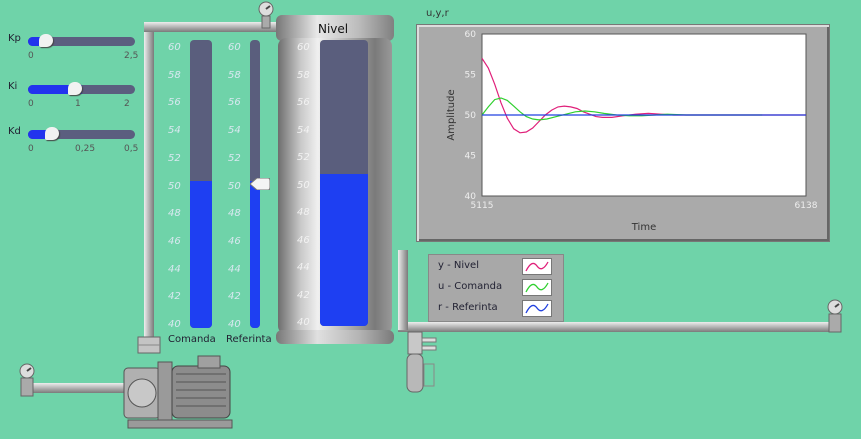  What do you see at coordinates (14, 131) in the screenshot?
I see `slider-label: Kd` at bounding box center [14, 131].